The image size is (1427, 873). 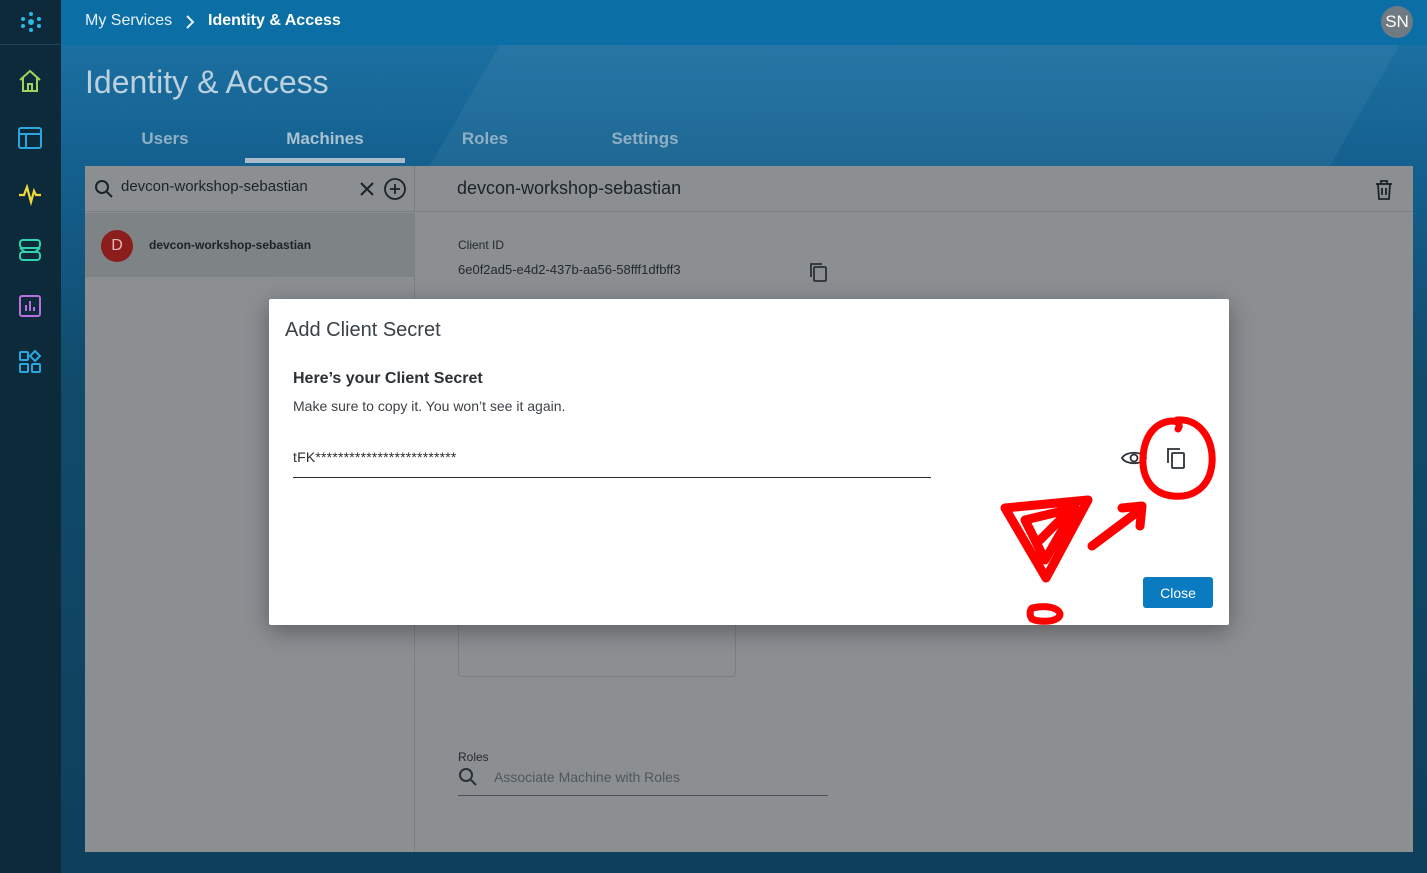 What do you see at coordinates (645, 139) in the screenshot?
I see `tab-settings: Settings` at bounding box center [645, 139].